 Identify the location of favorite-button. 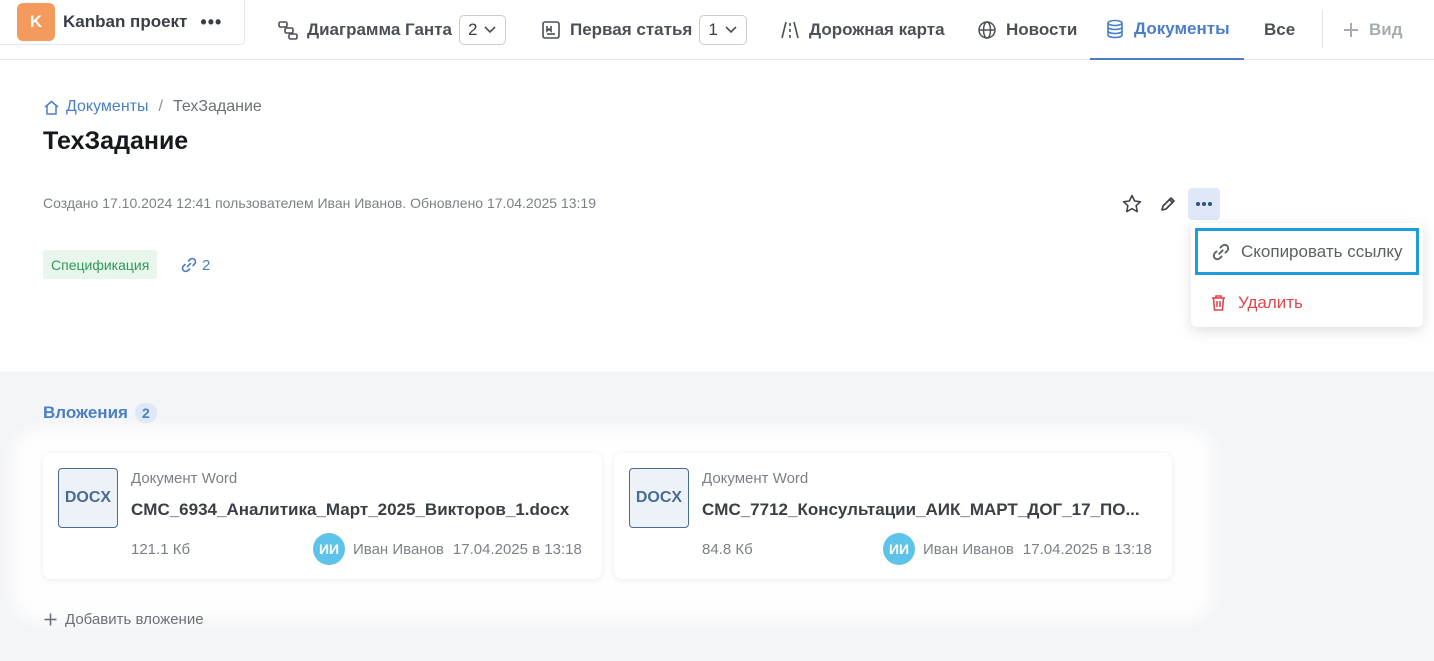
(1132, 204).